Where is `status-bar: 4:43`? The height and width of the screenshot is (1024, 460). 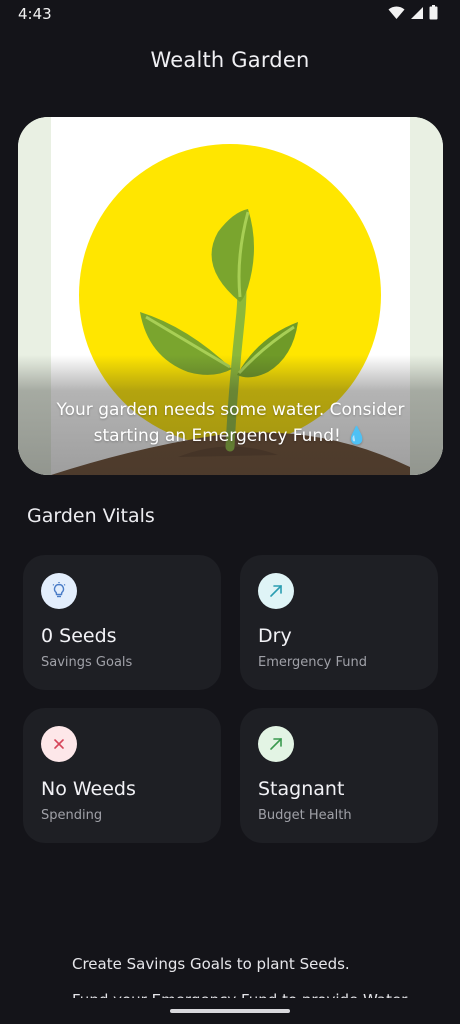 status-bar: 4:43 is located at coordinates (230, 14).